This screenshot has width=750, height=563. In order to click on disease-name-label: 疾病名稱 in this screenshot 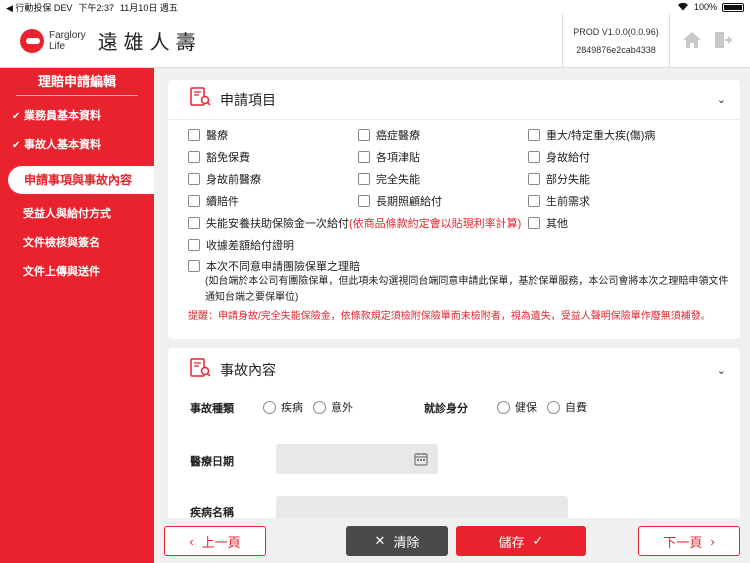, I will do `click(212, 512)`.